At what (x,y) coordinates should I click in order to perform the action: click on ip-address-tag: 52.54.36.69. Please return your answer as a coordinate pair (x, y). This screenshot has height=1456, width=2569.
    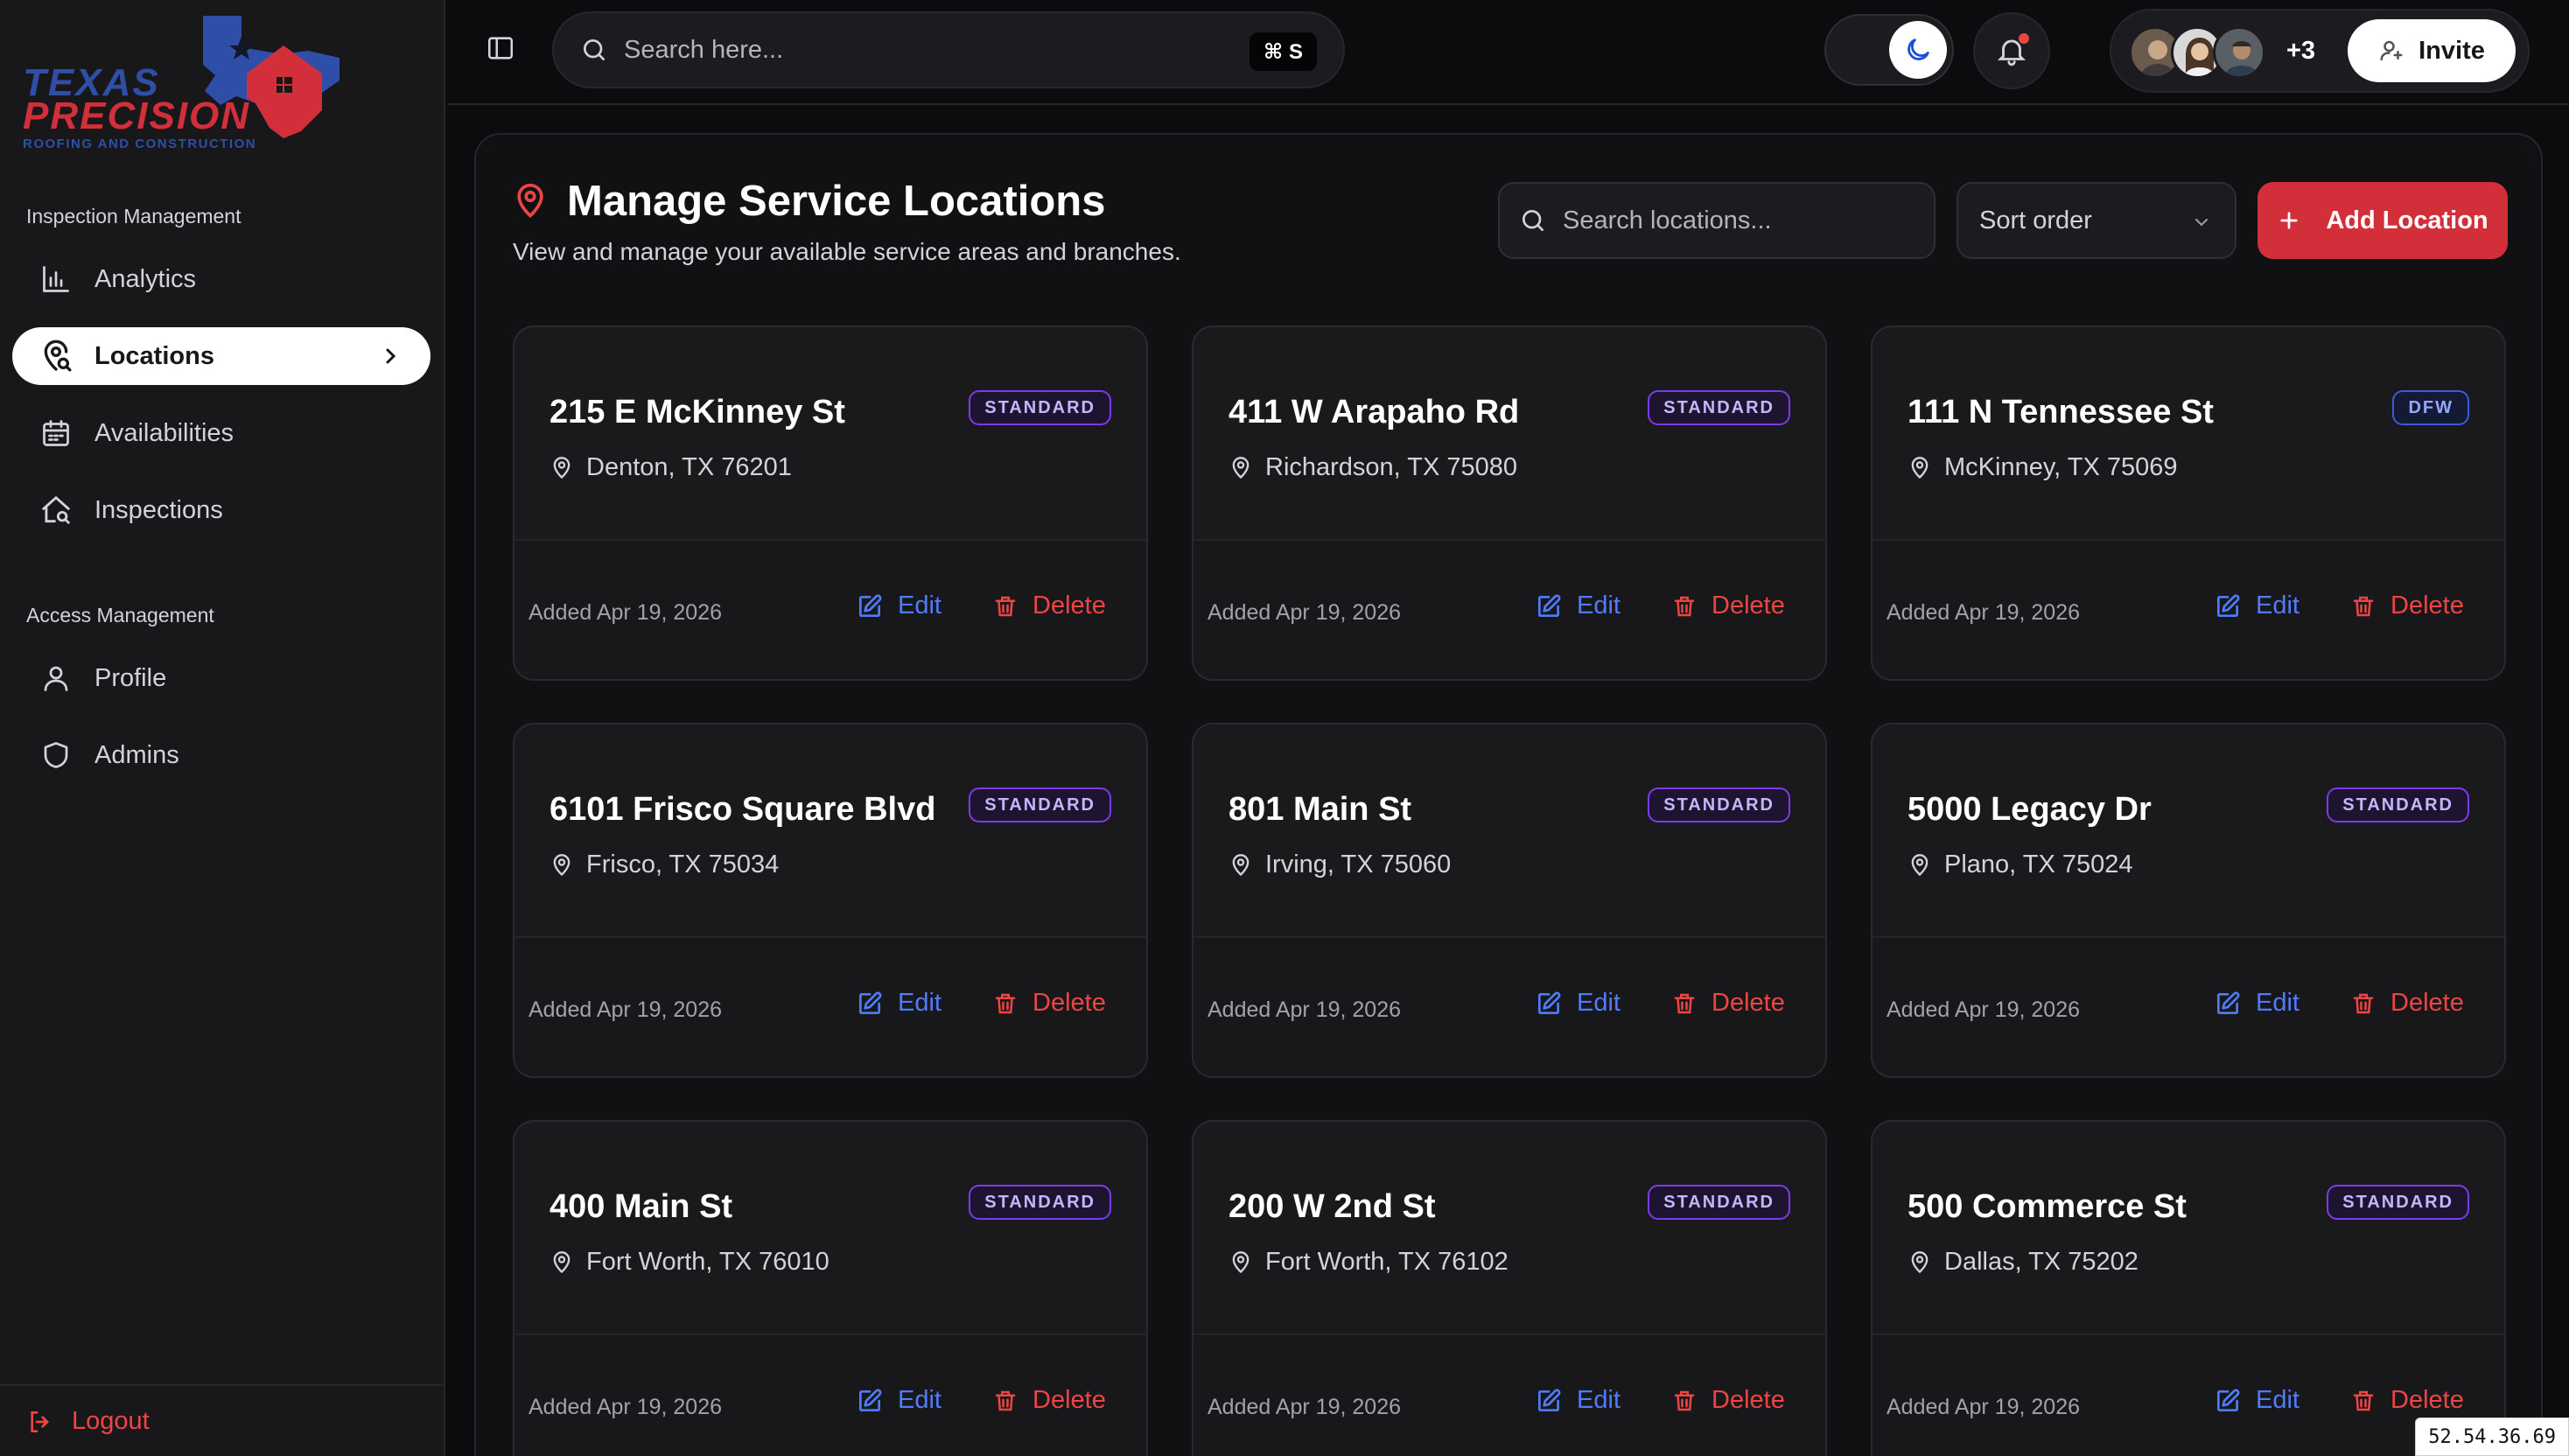
    Looking at the image, I should click on (2492, 1437).